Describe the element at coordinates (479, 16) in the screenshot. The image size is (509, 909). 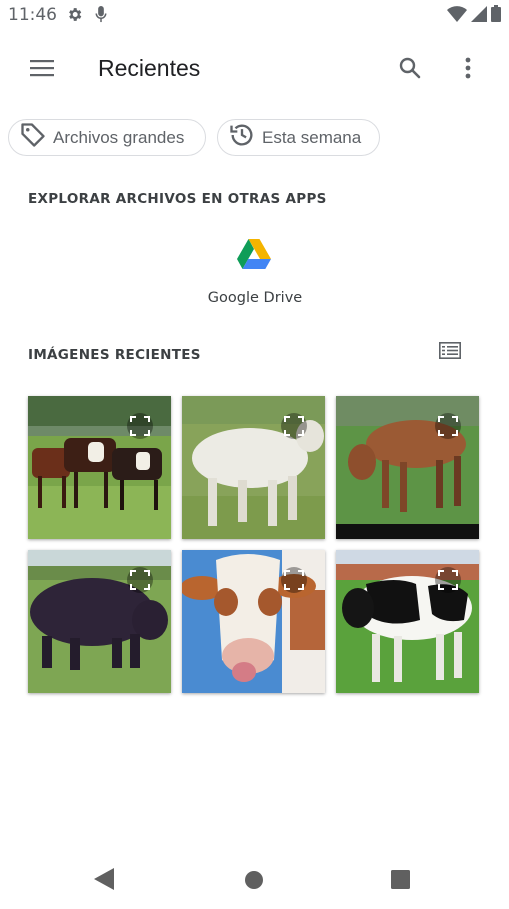
I see `signal-icon` at that location.